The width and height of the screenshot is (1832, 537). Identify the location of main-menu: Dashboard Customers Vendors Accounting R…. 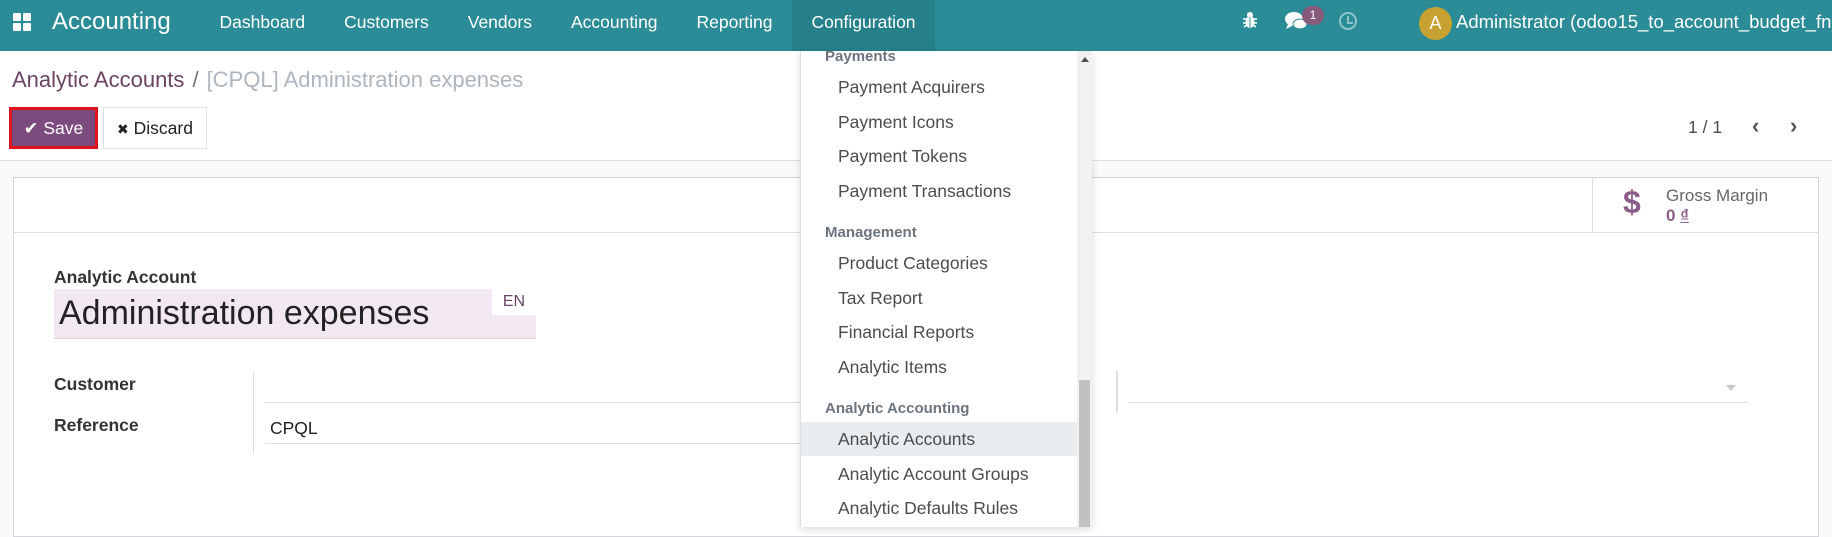
(568, 25).